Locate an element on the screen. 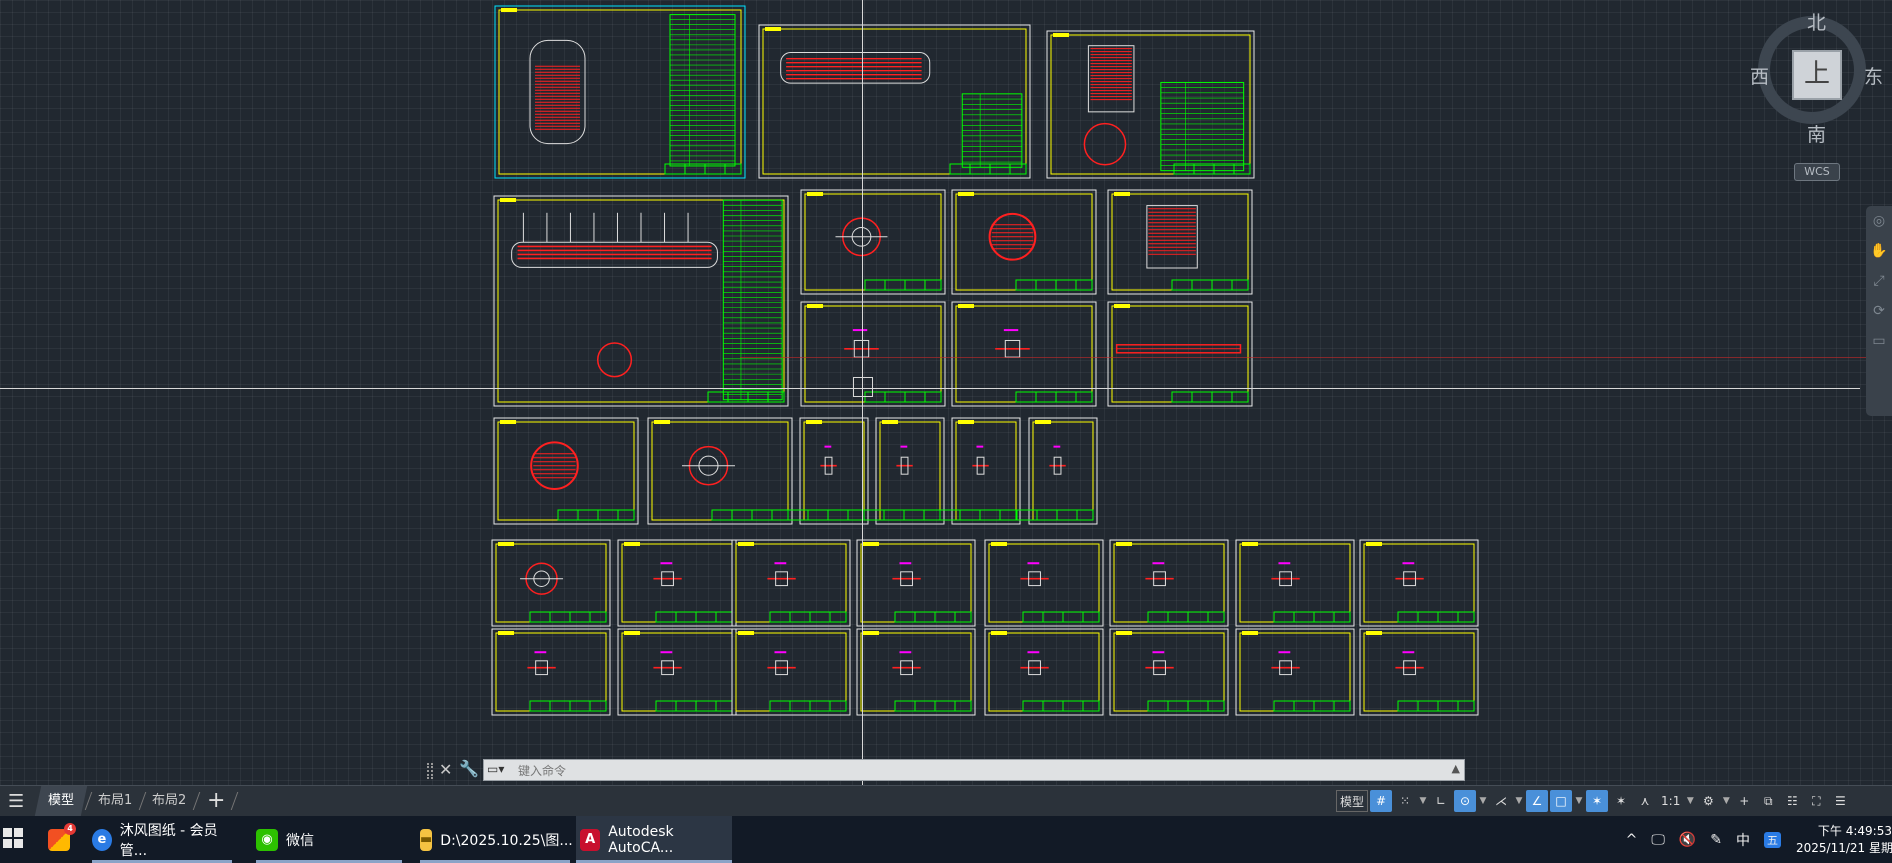 The width and height of the screenshot is (1892, 863). isodraft-icon: ⋌ is located at coordinates (1501, 801).